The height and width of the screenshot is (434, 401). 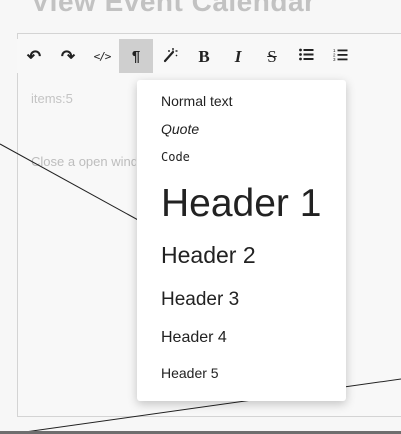 I want to click on menu-item-header-1: Header 1, so click(x=241, y=203).